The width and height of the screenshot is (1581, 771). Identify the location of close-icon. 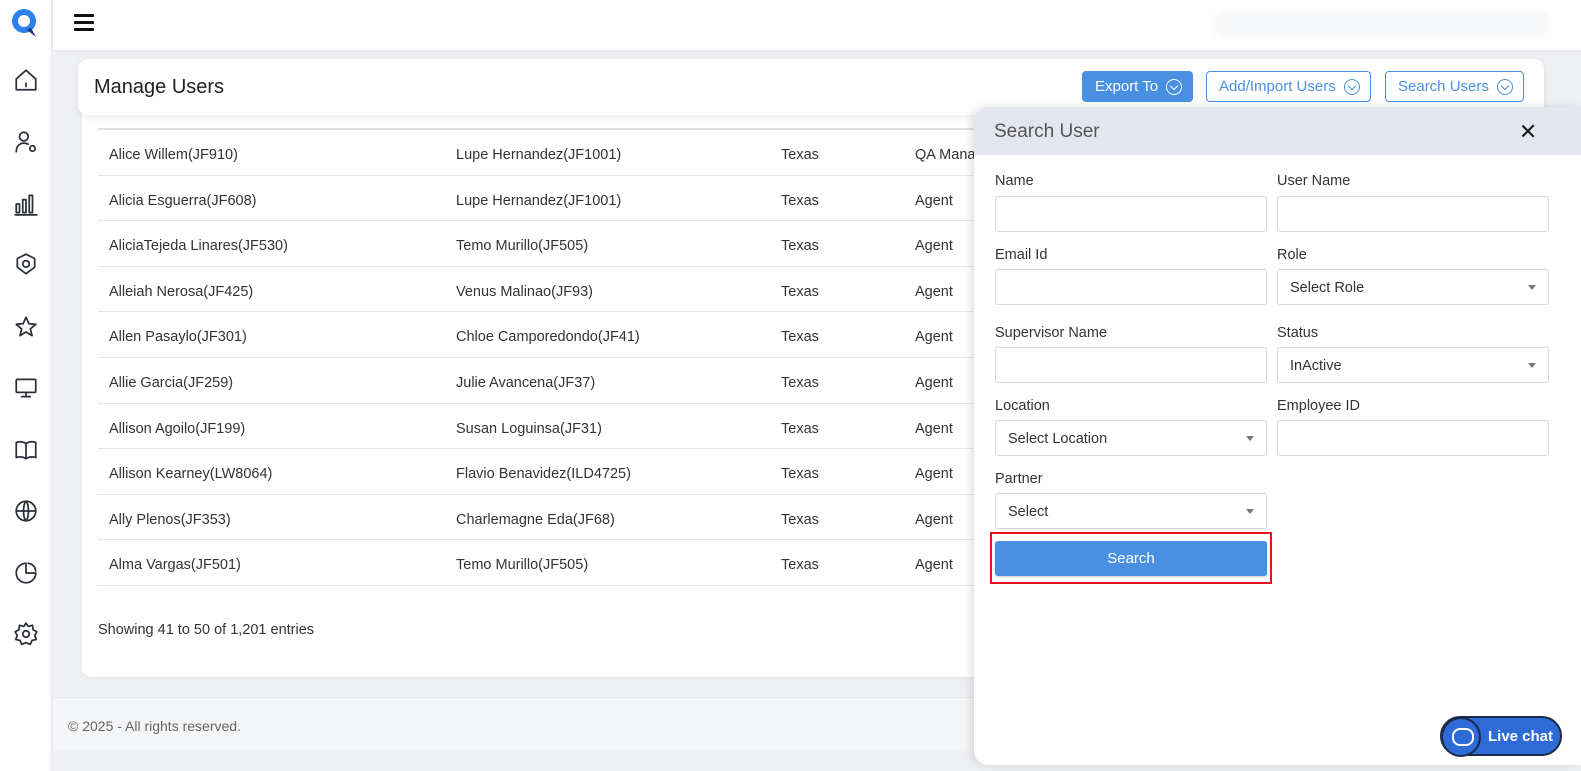
(1528, 131).